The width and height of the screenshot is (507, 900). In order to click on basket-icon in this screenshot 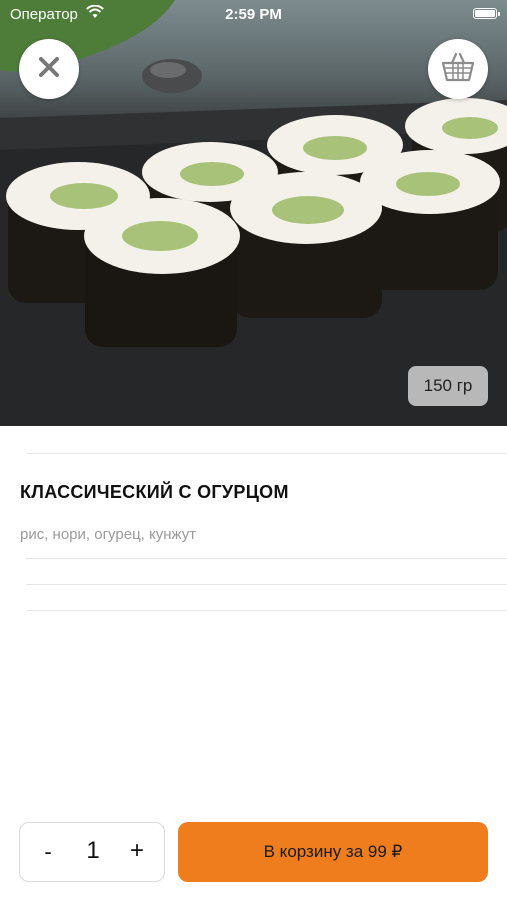, I will do `click(458, 69)`.